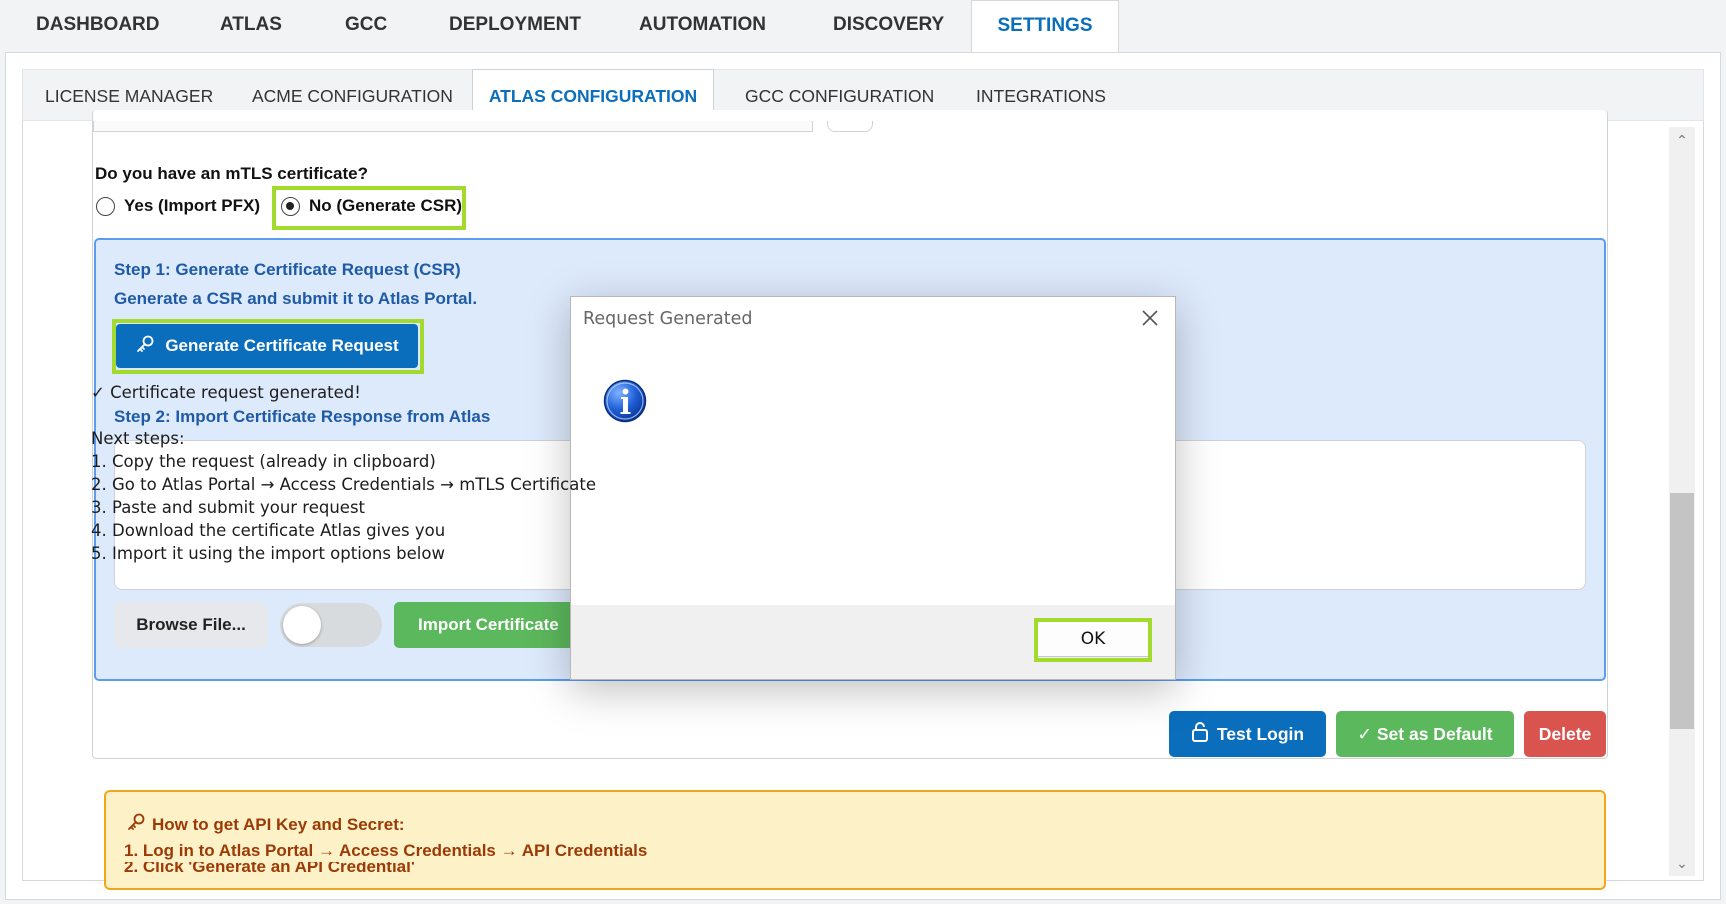 The width and height of the screenshot is (1726, 904). I want to click on tab-discovery: DISCOVERY, so click(888, 26).